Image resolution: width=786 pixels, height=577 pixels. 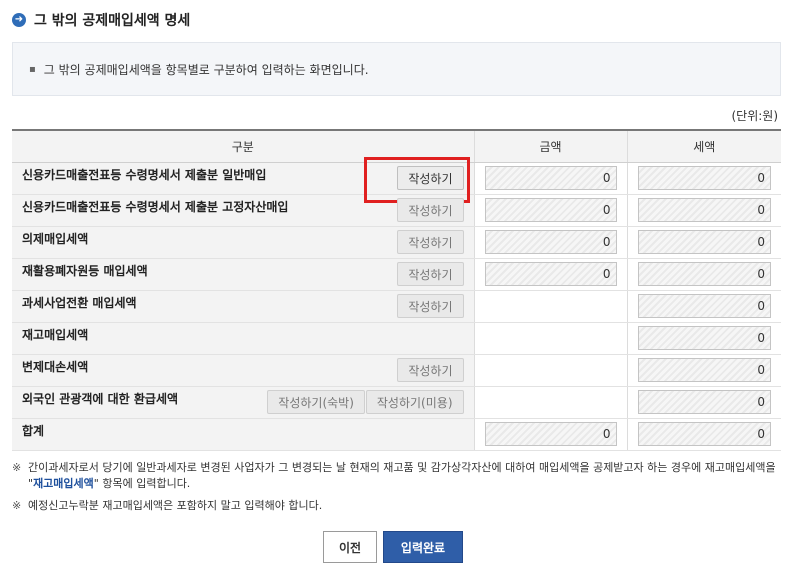 I want to click on row-label: 신용카드매출전표등 수령명세서 제출분 일반매입, so click(x=144, y=174).